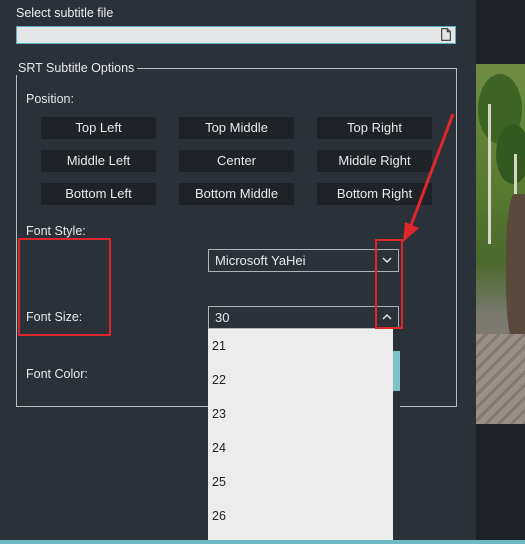 The image size is (525, 544). What do you see at coordinates (98, 161) in the screenshot?
I see `position-middle-left-button: Middle Left` at bounding box center [98, 161].